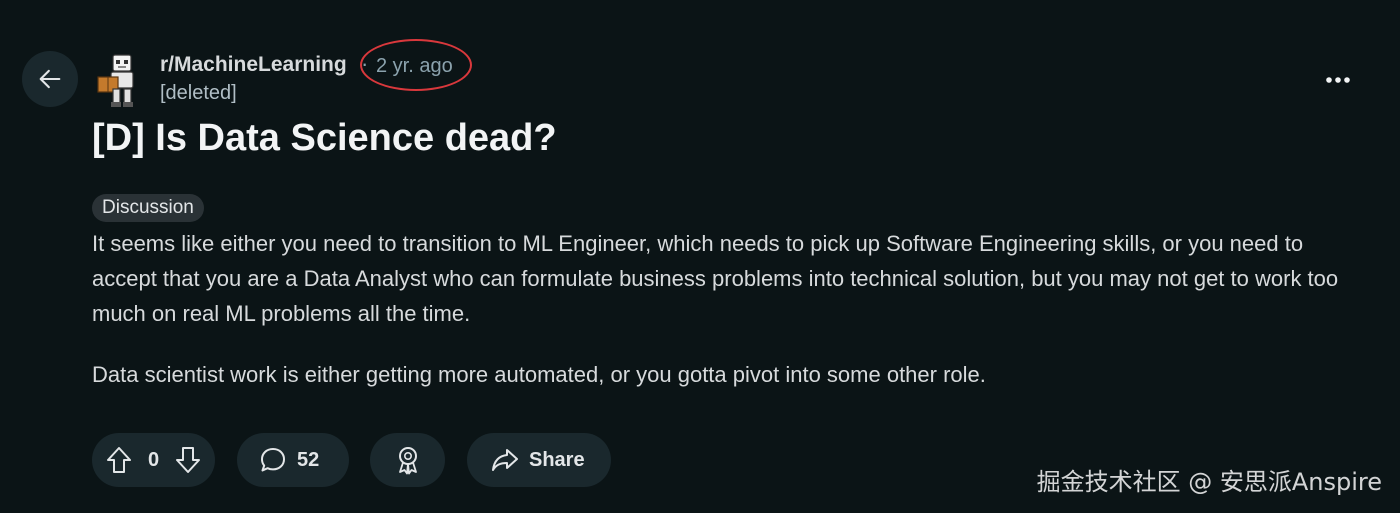 This screenshot has height=513, width=1400. I want to click on post-flair: Discussion, so click(148, 208).